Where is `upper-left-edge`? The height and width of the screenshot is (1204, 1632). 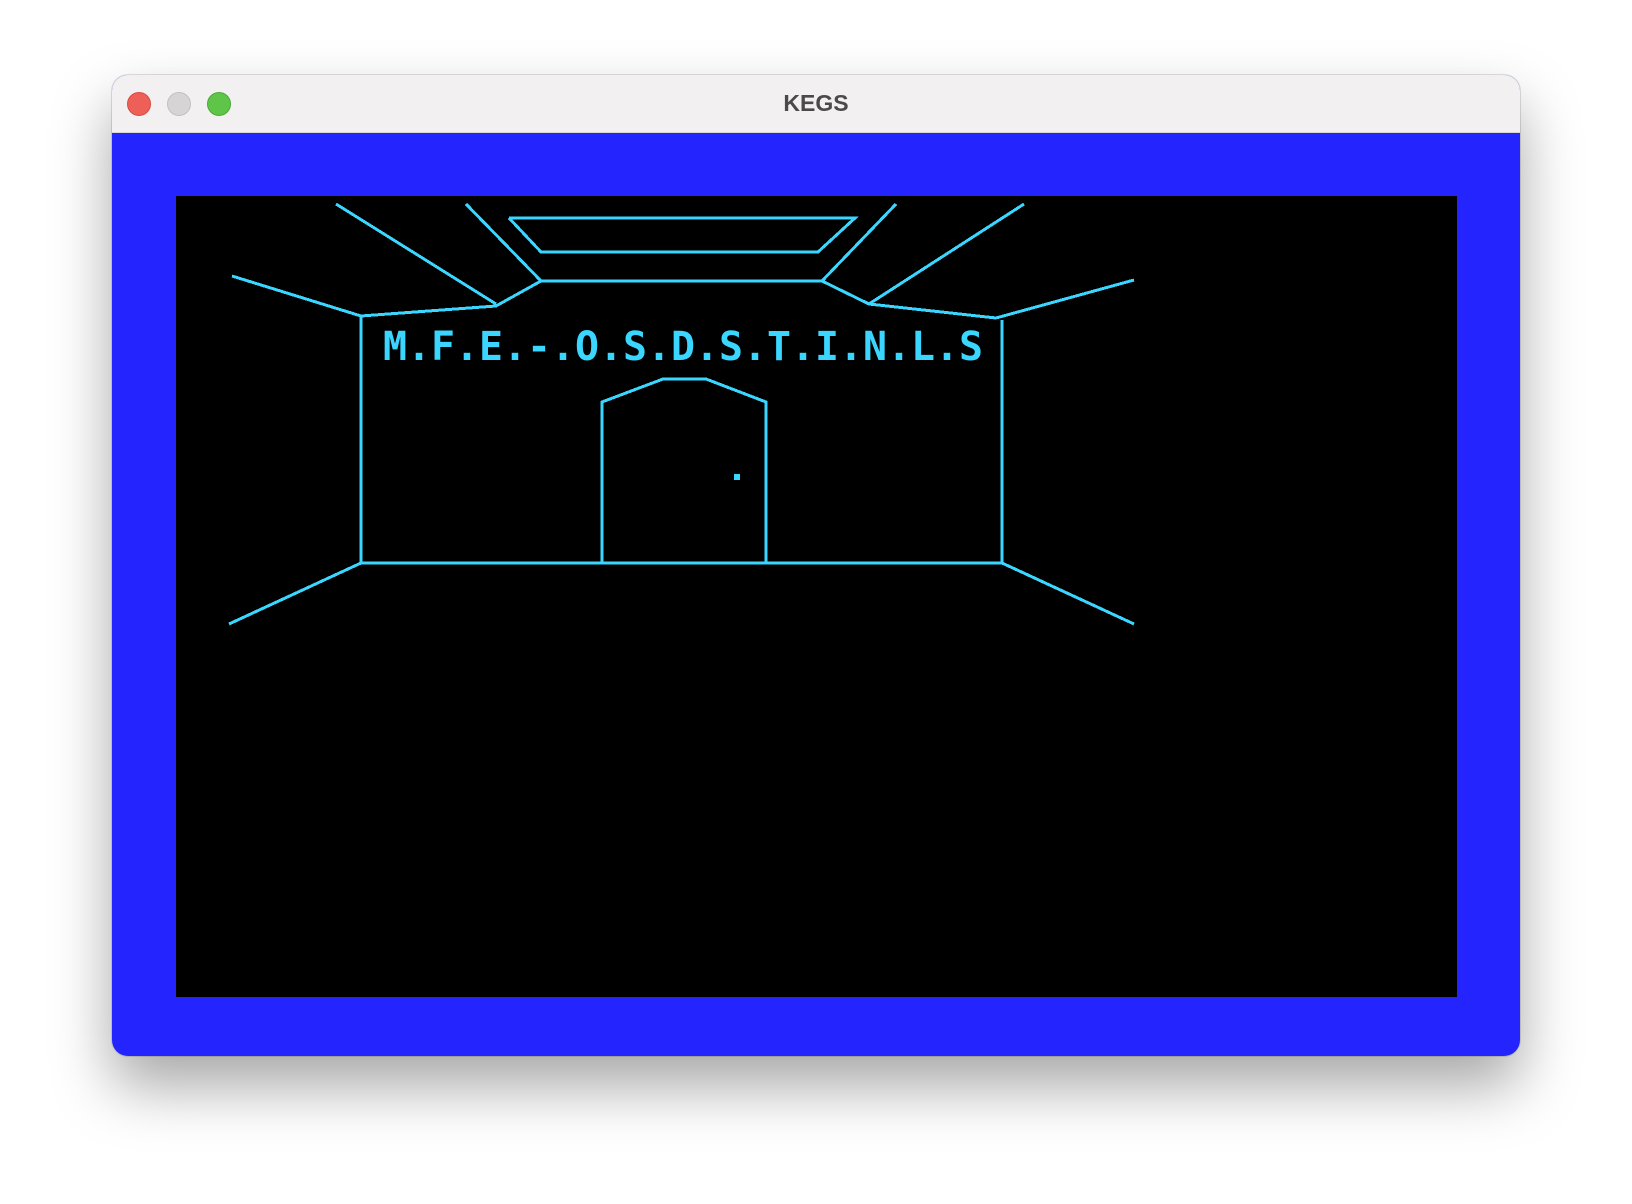 upper-left-edge is located at coordinates (296, 296).